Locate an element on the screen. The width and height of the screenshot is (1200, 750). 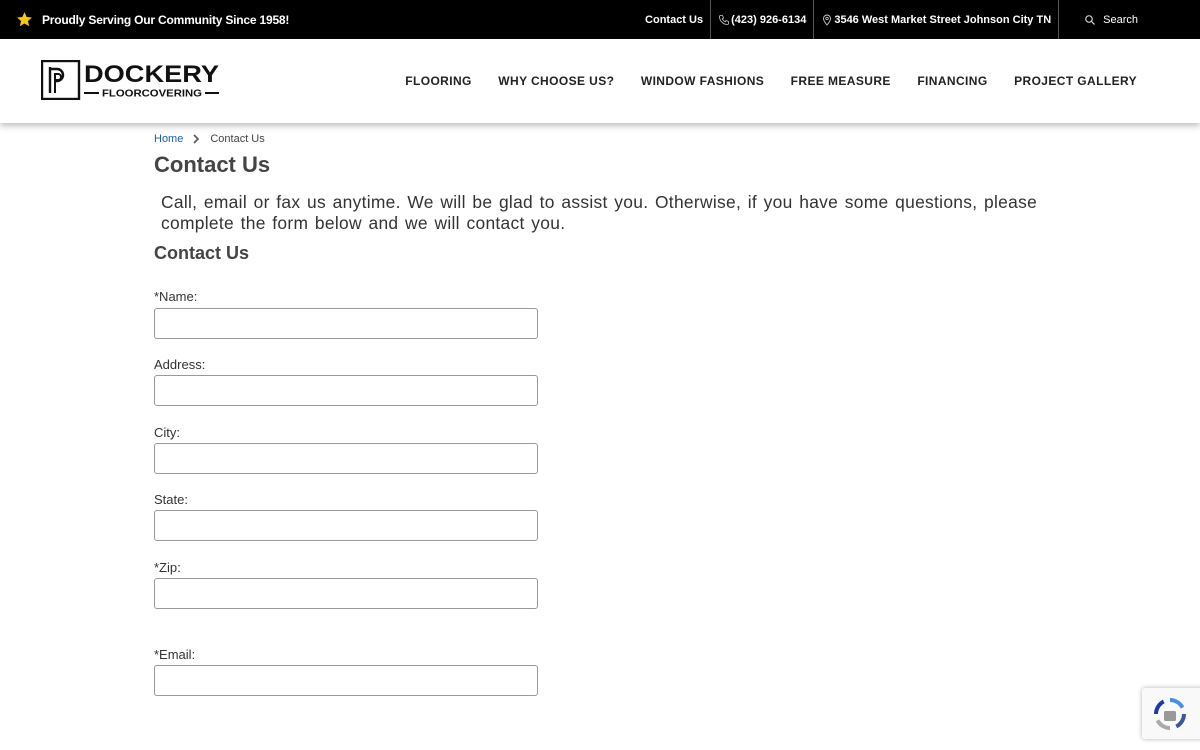
recaptcha-icon is located at coordinates (1170, 714).